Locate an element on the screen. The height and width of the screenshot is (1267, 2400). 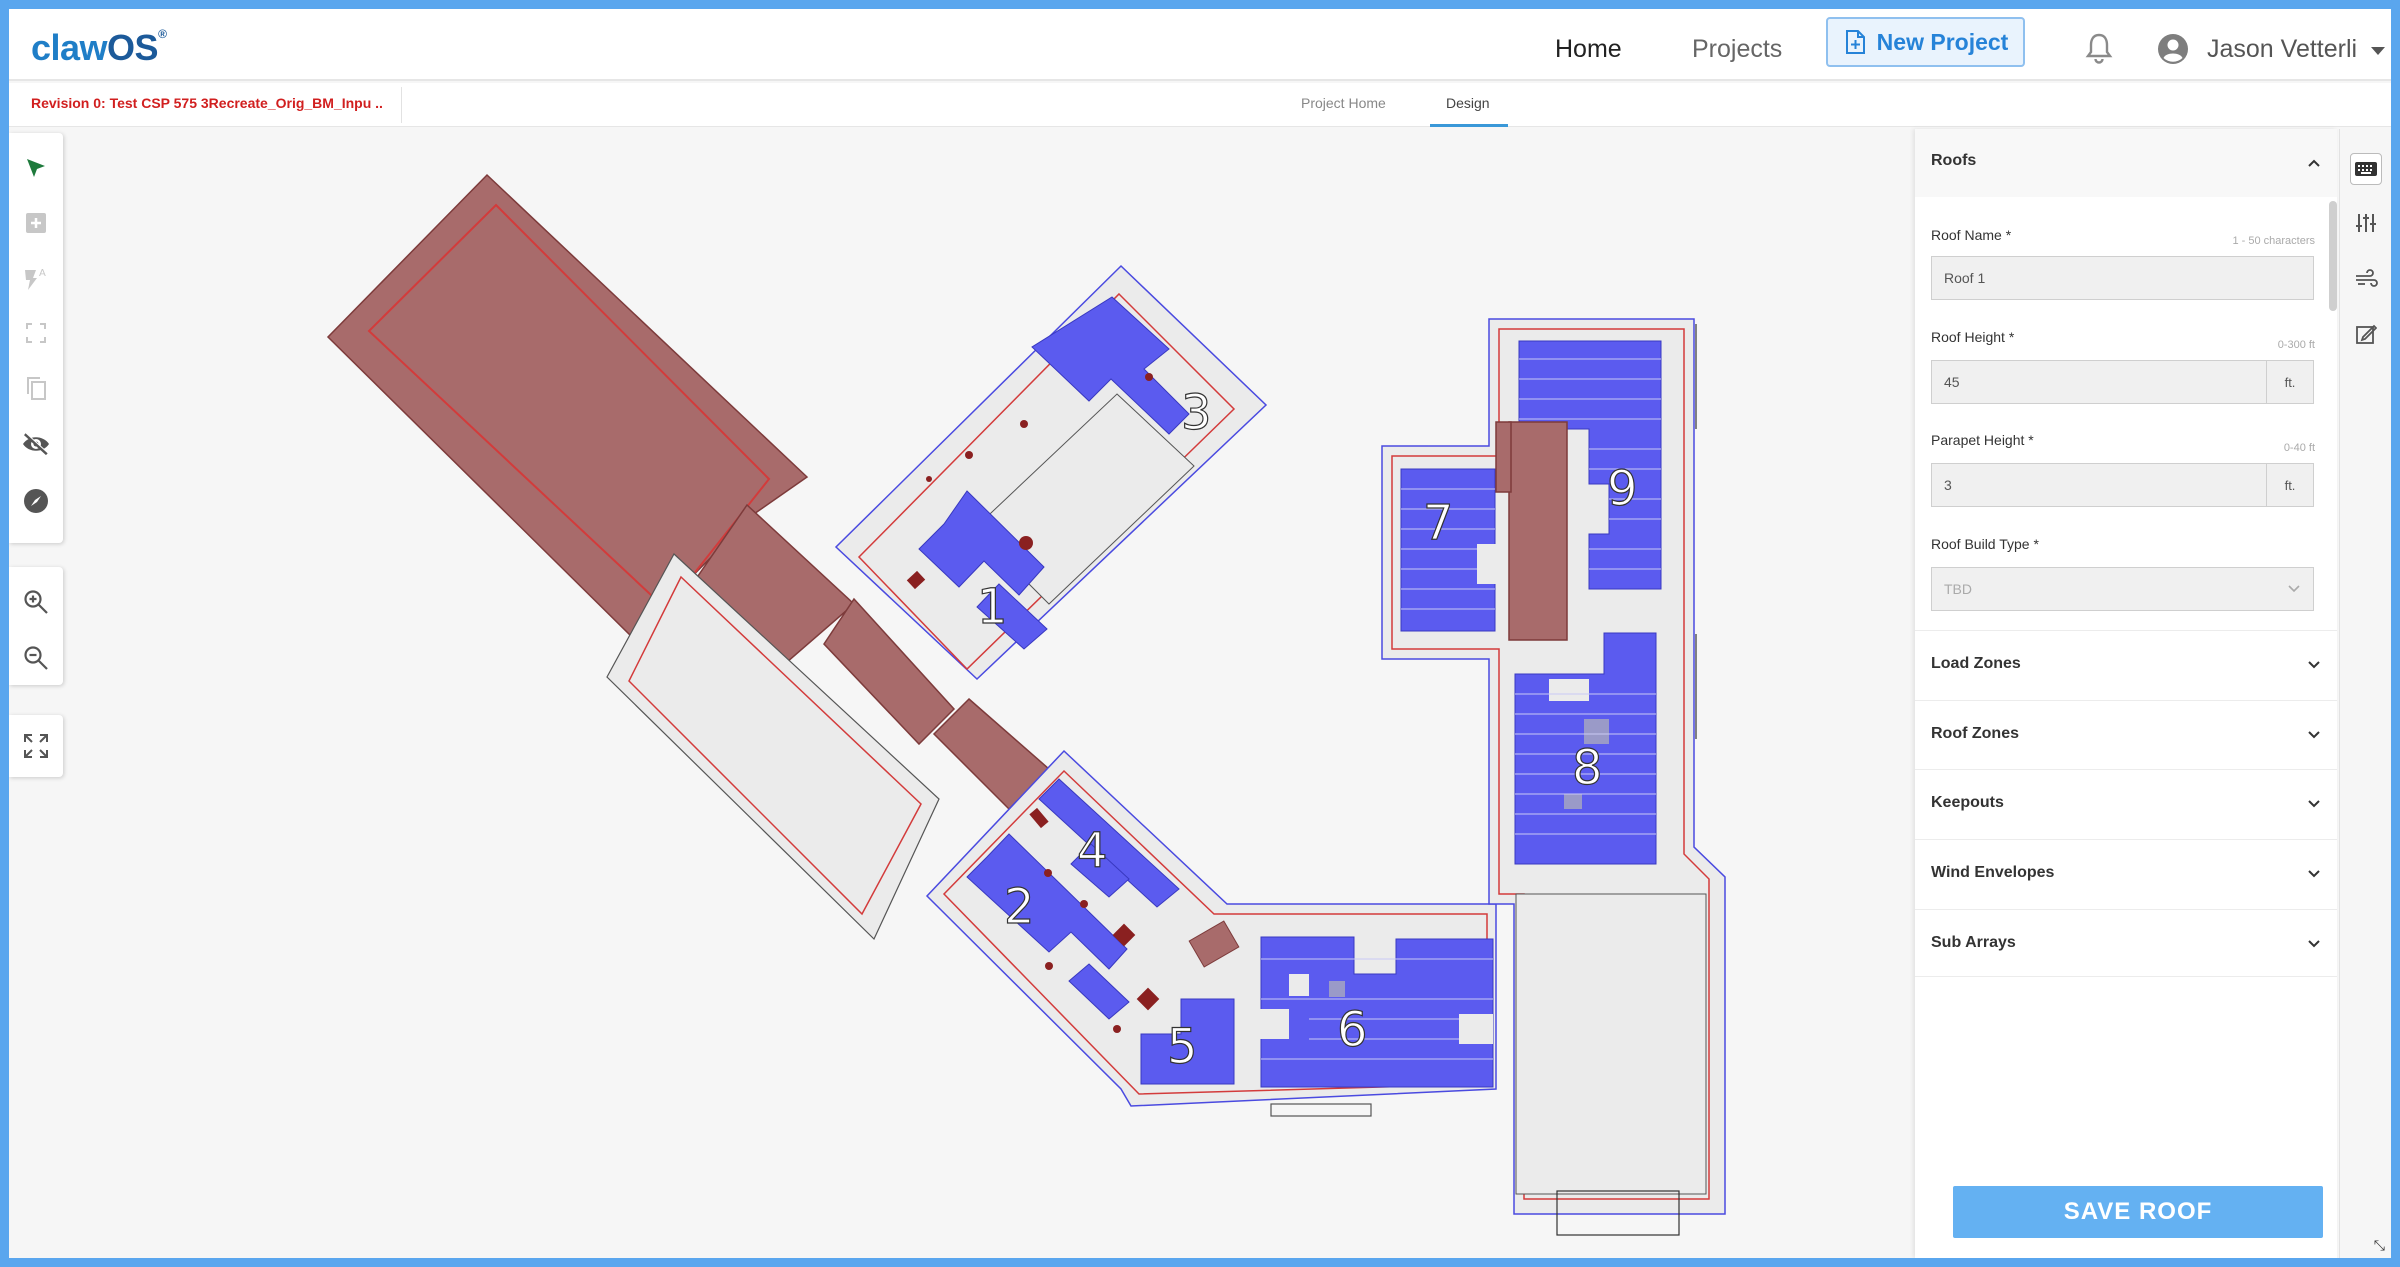
keyboard-icon is located at coordinates (2366, 169).